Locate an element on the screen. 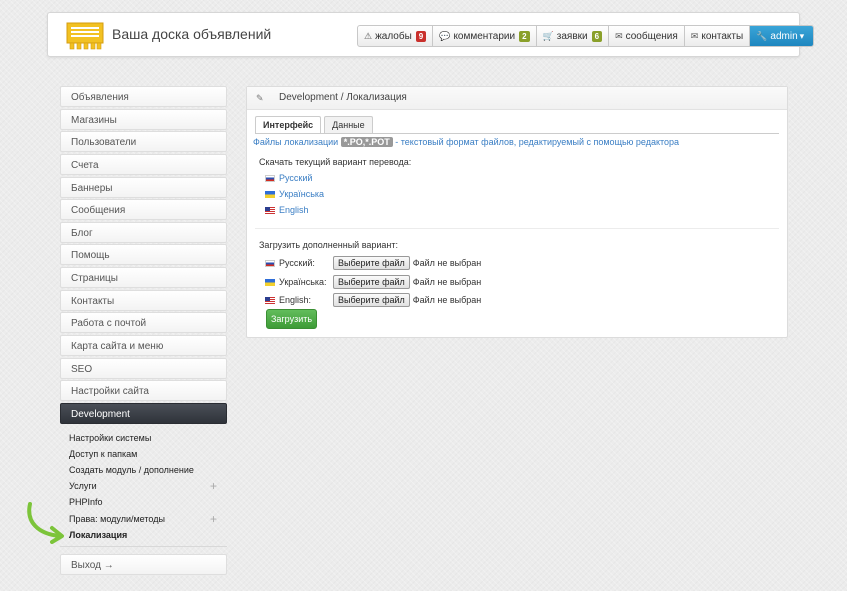 The width and height of the screenshot is (847, 591). sidebar-item-6: Блог is located at coordinates (143, 232).